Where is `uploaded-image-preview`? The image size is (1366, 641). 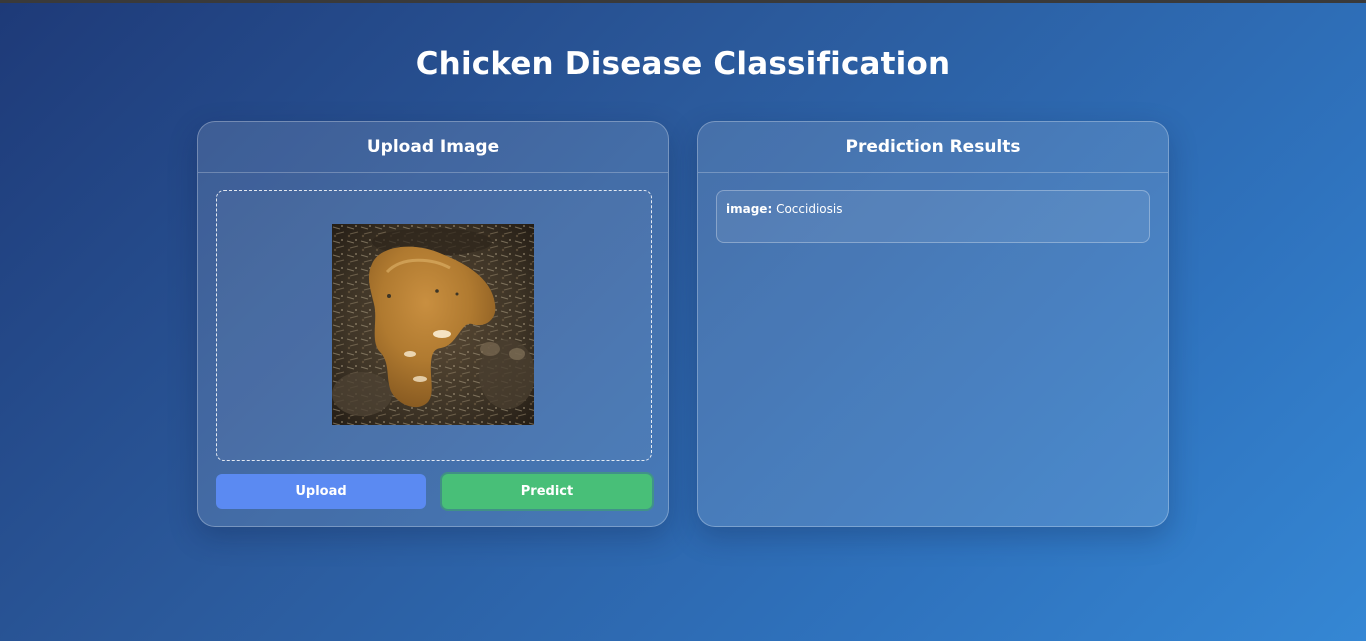 uploaded-image-preview is located at coordinates (433, 324).